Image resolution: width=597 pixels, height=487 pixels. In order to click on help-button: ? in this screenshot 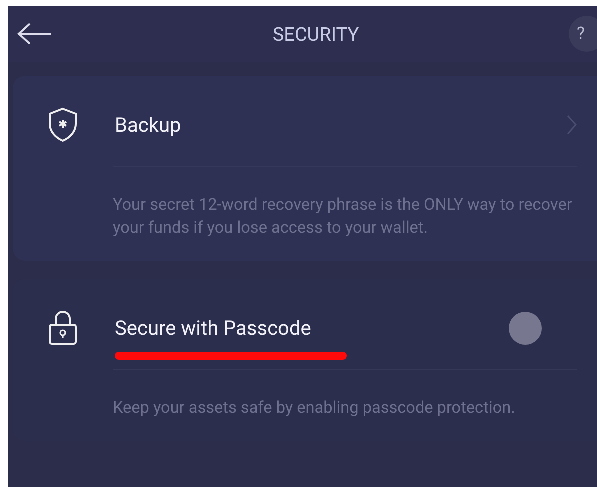, I will do `click(583, 34)`.